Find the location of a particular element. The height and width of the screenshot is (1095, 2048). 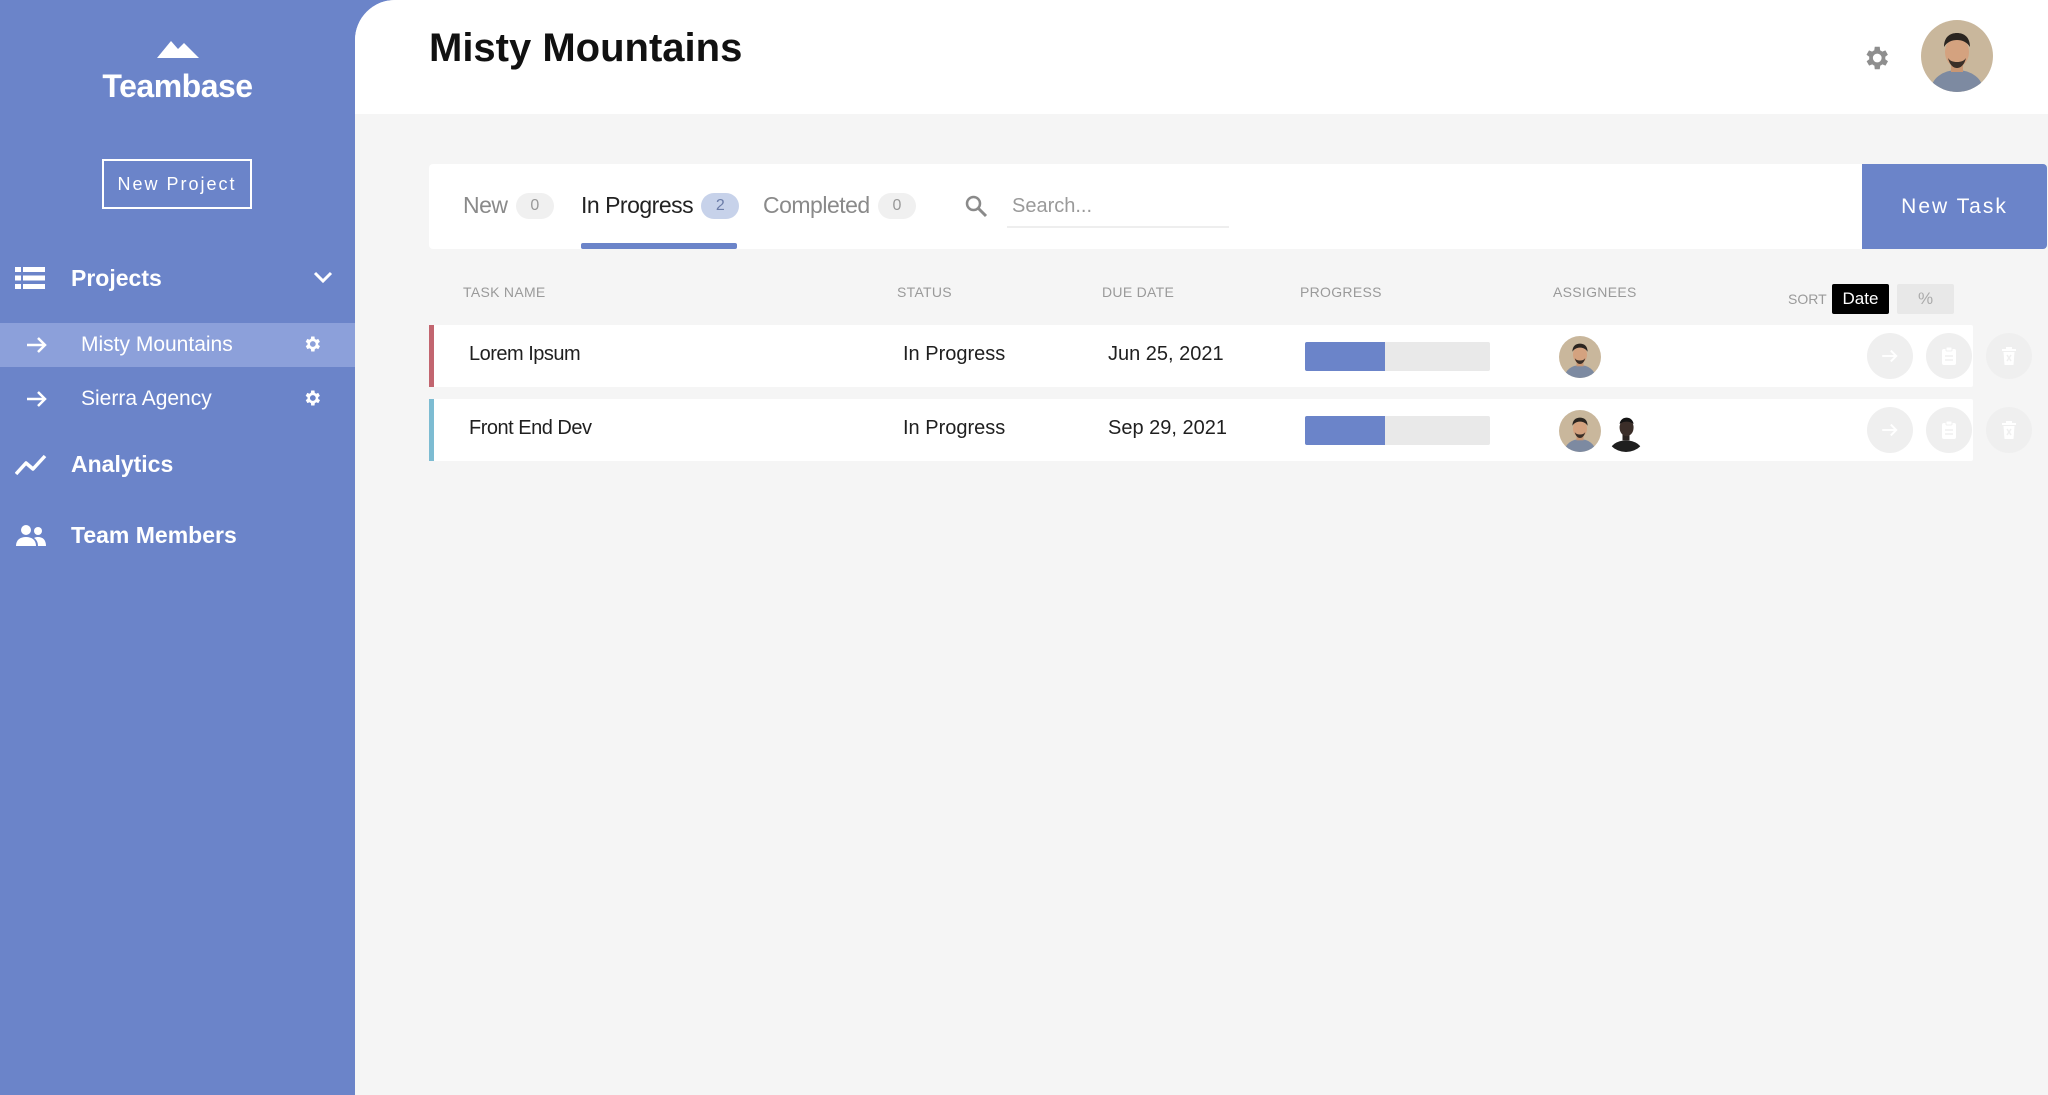

column-header-status: STATUS is located at coordinates (924, 292).